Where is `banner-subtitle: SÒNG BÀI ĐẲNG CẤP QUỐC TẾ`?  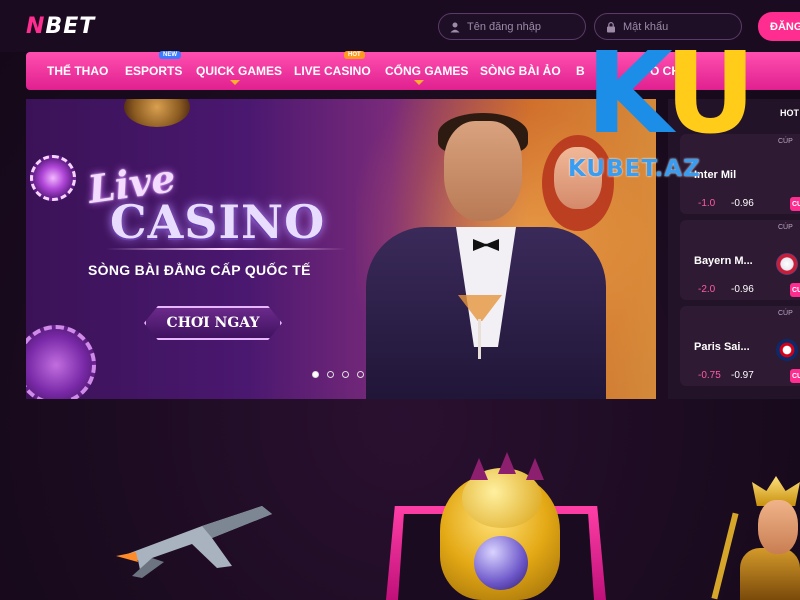
banner-subtitle: SÒNG BÀI ĐẲNG CẤP QUỐC TẾ is located at coordinates (199, 270).